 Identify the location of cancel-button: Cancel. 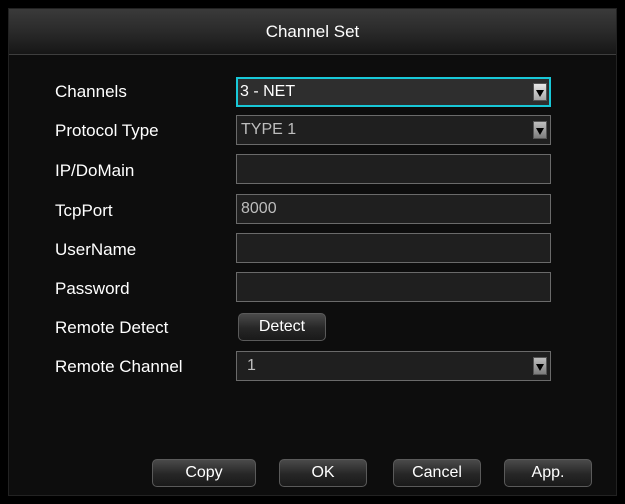
(437, 473).